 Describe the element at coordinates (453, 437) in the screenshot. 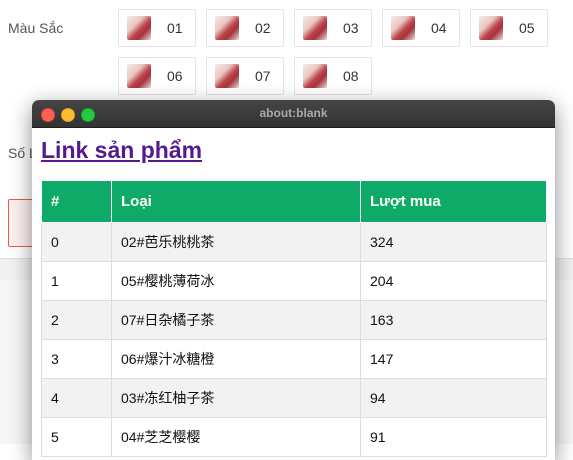

I see `cell-purchases: 91` at that location.